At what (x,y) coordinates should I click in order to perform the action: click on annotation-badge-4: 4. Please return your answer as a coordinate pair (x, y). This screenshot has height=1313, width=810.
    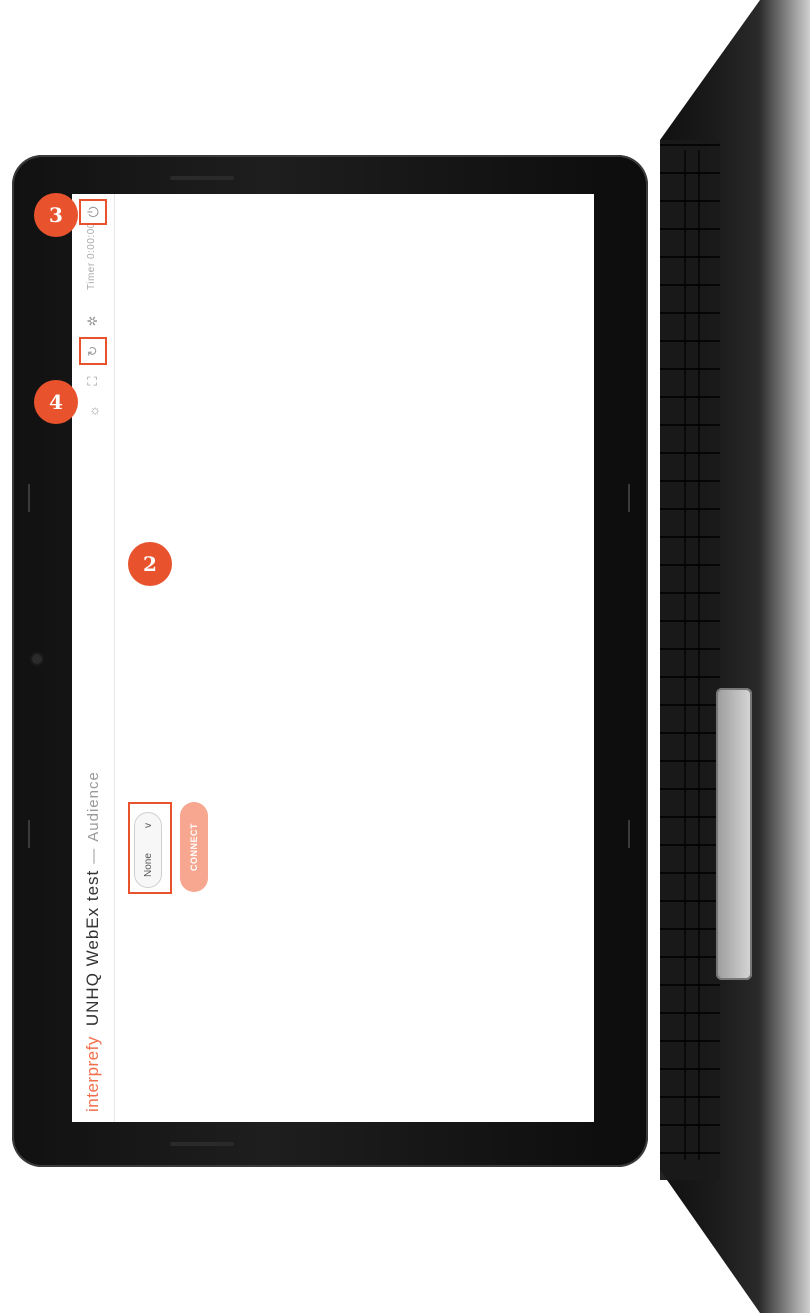
    Looking at the image, I should click on (56, 402).